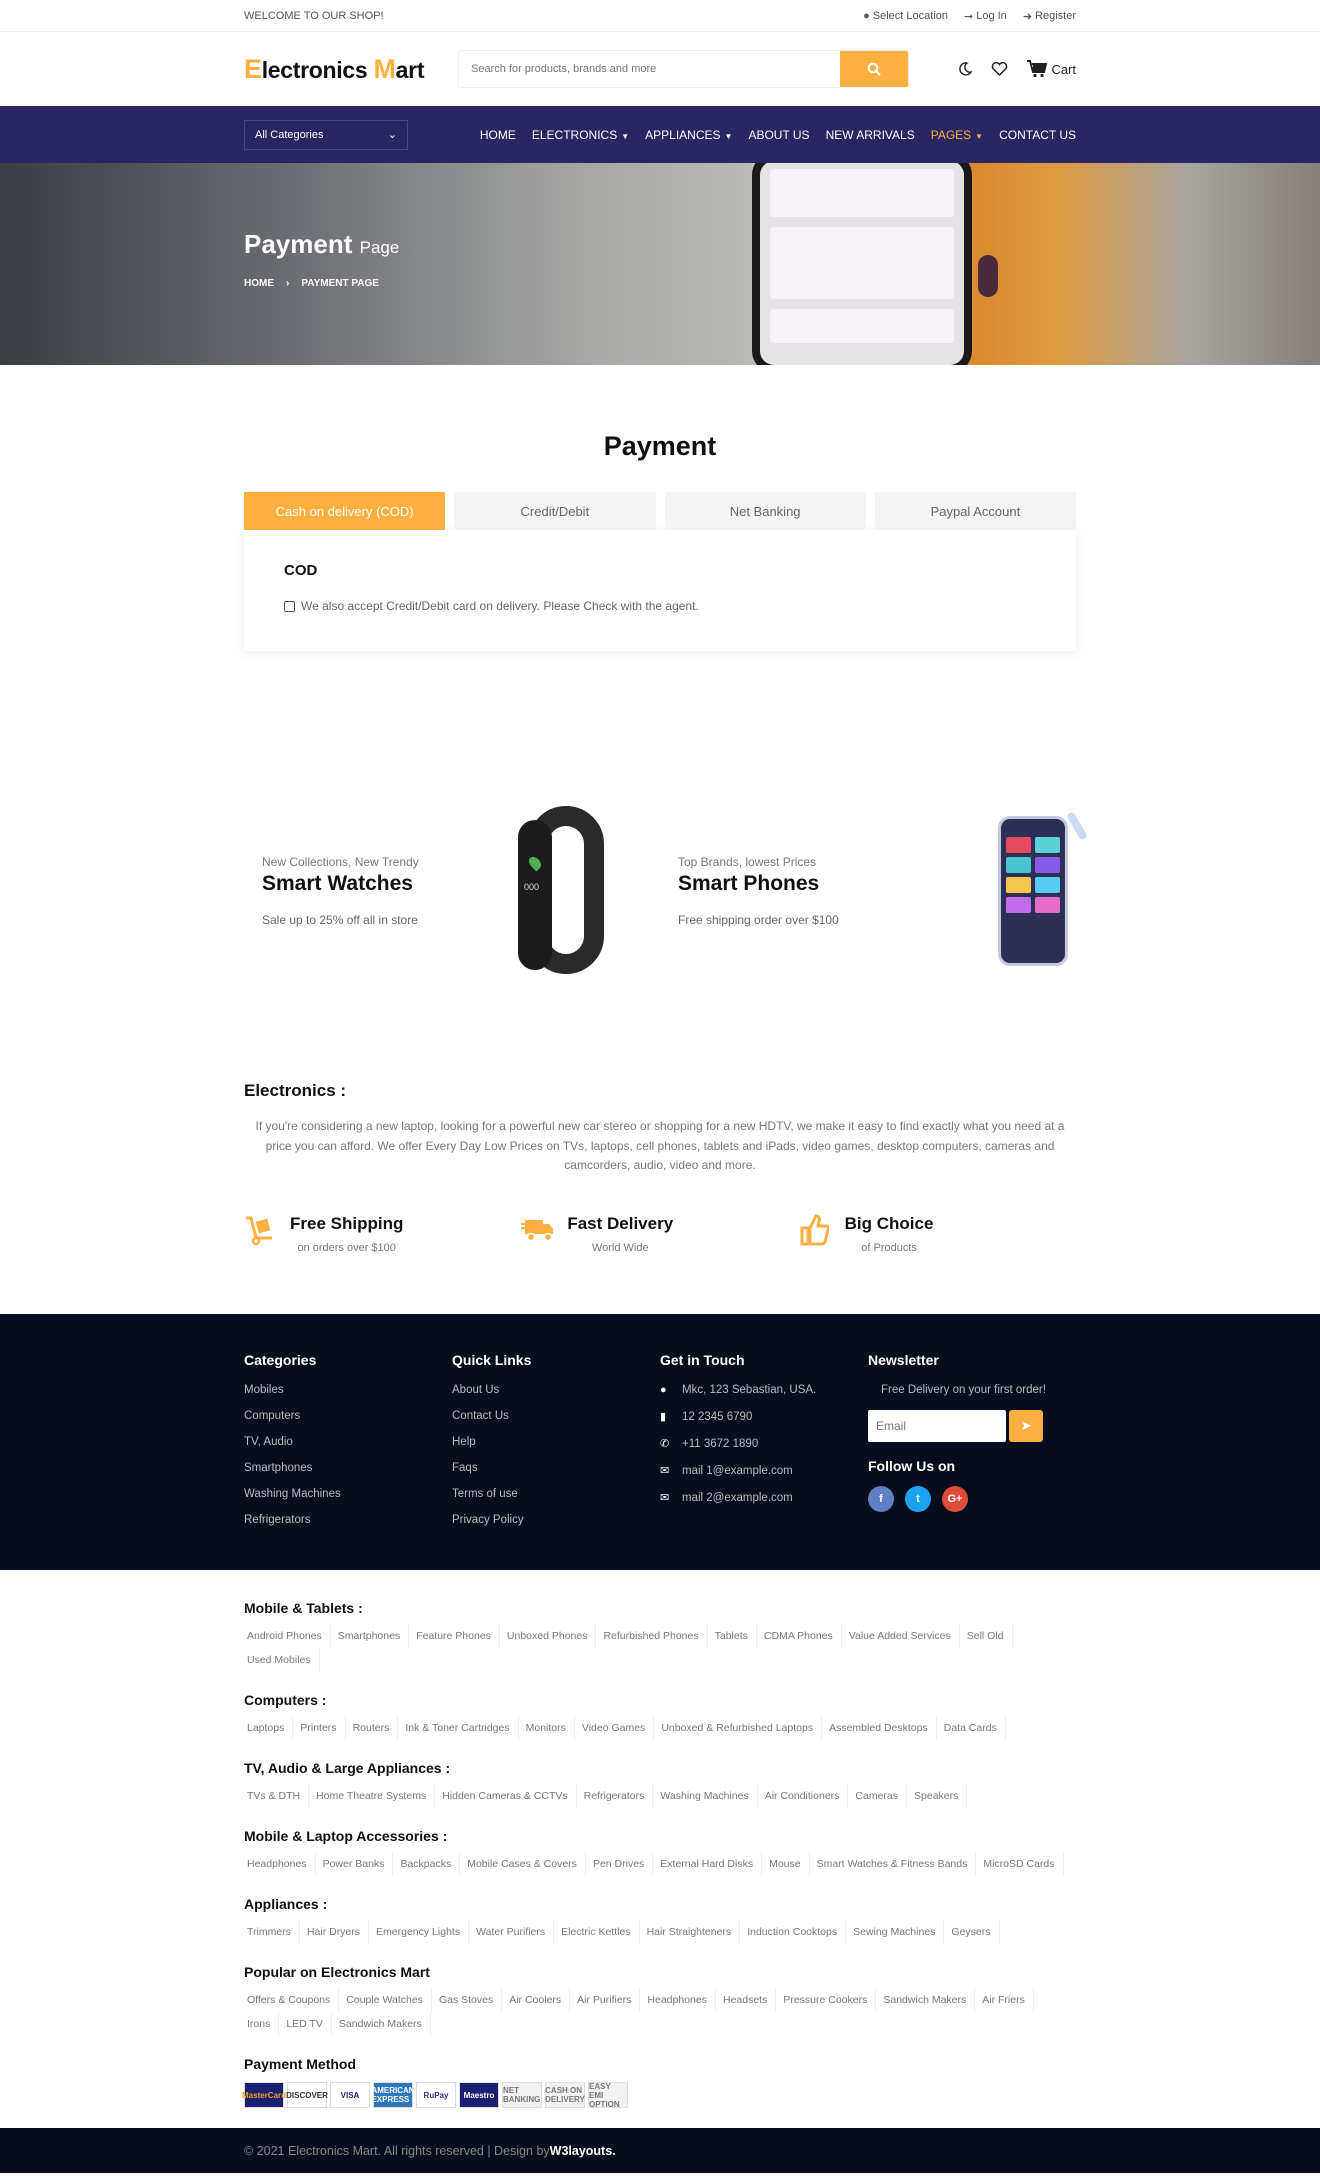 The width and height of the screenshot is (1320, 2183). What do you see at coordinates (692, 1932) in the screenshot?
I see `link-tag: Hair Straighteners` at bounding box center [692, 1932].